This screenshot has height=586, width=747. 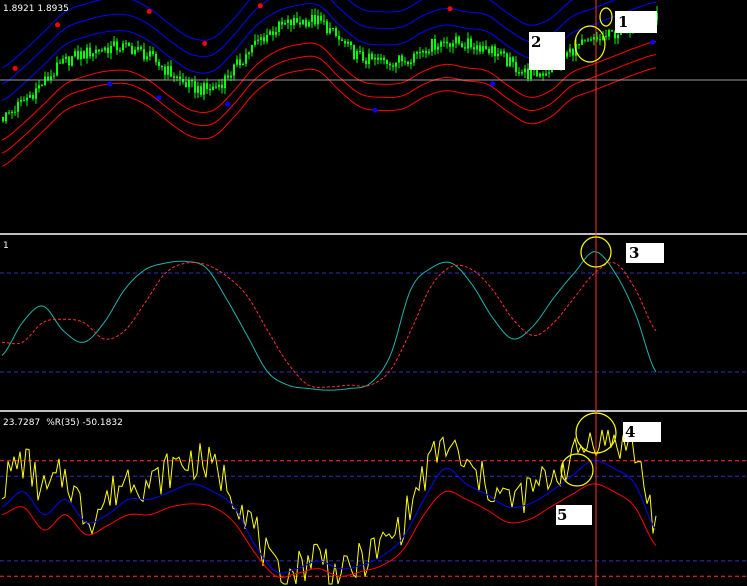 I want to click on oscillator-label: 1, so click(x=6, y=246).